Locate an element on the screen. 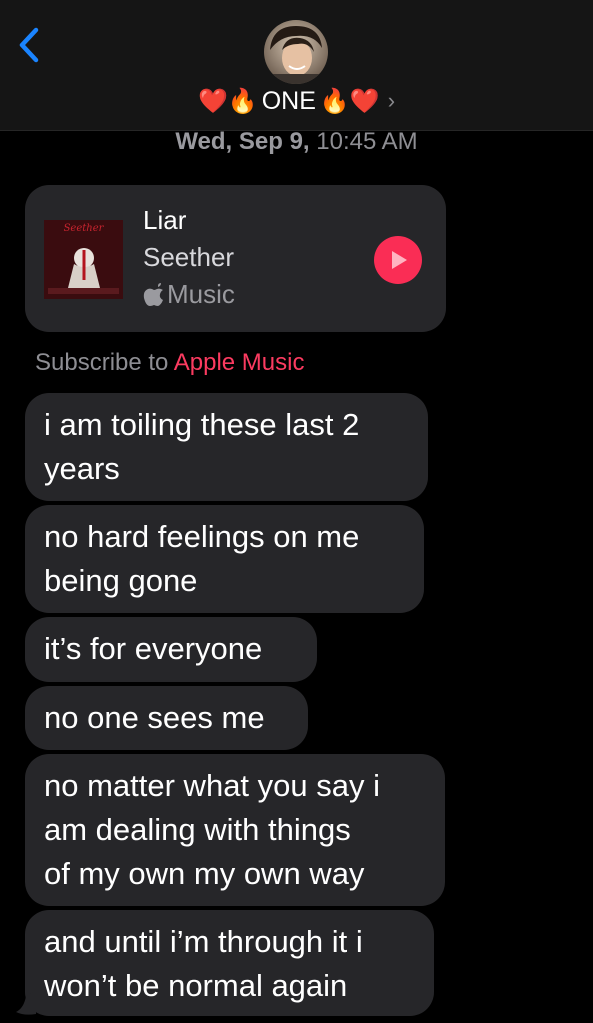 This screenshot has width=593, height=1023. track-artist: Seether is located at coordinates (189, 257).